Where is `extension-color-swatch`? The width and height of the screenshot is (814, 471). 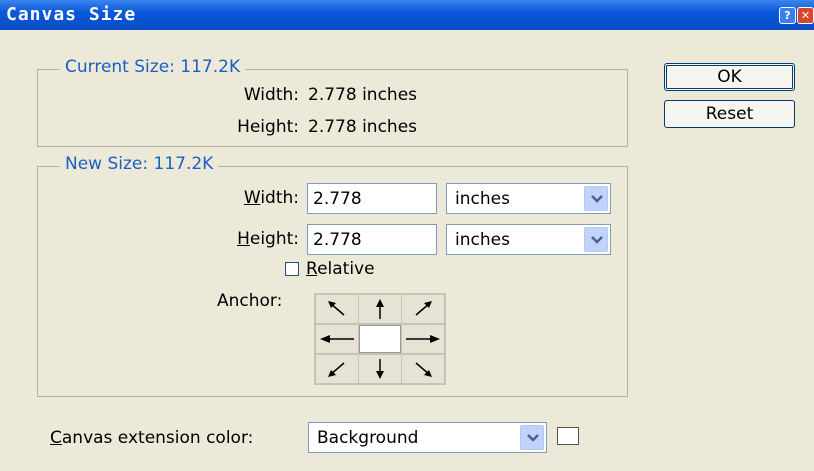 extension-color-swatch is located at coordinates (568, 436).